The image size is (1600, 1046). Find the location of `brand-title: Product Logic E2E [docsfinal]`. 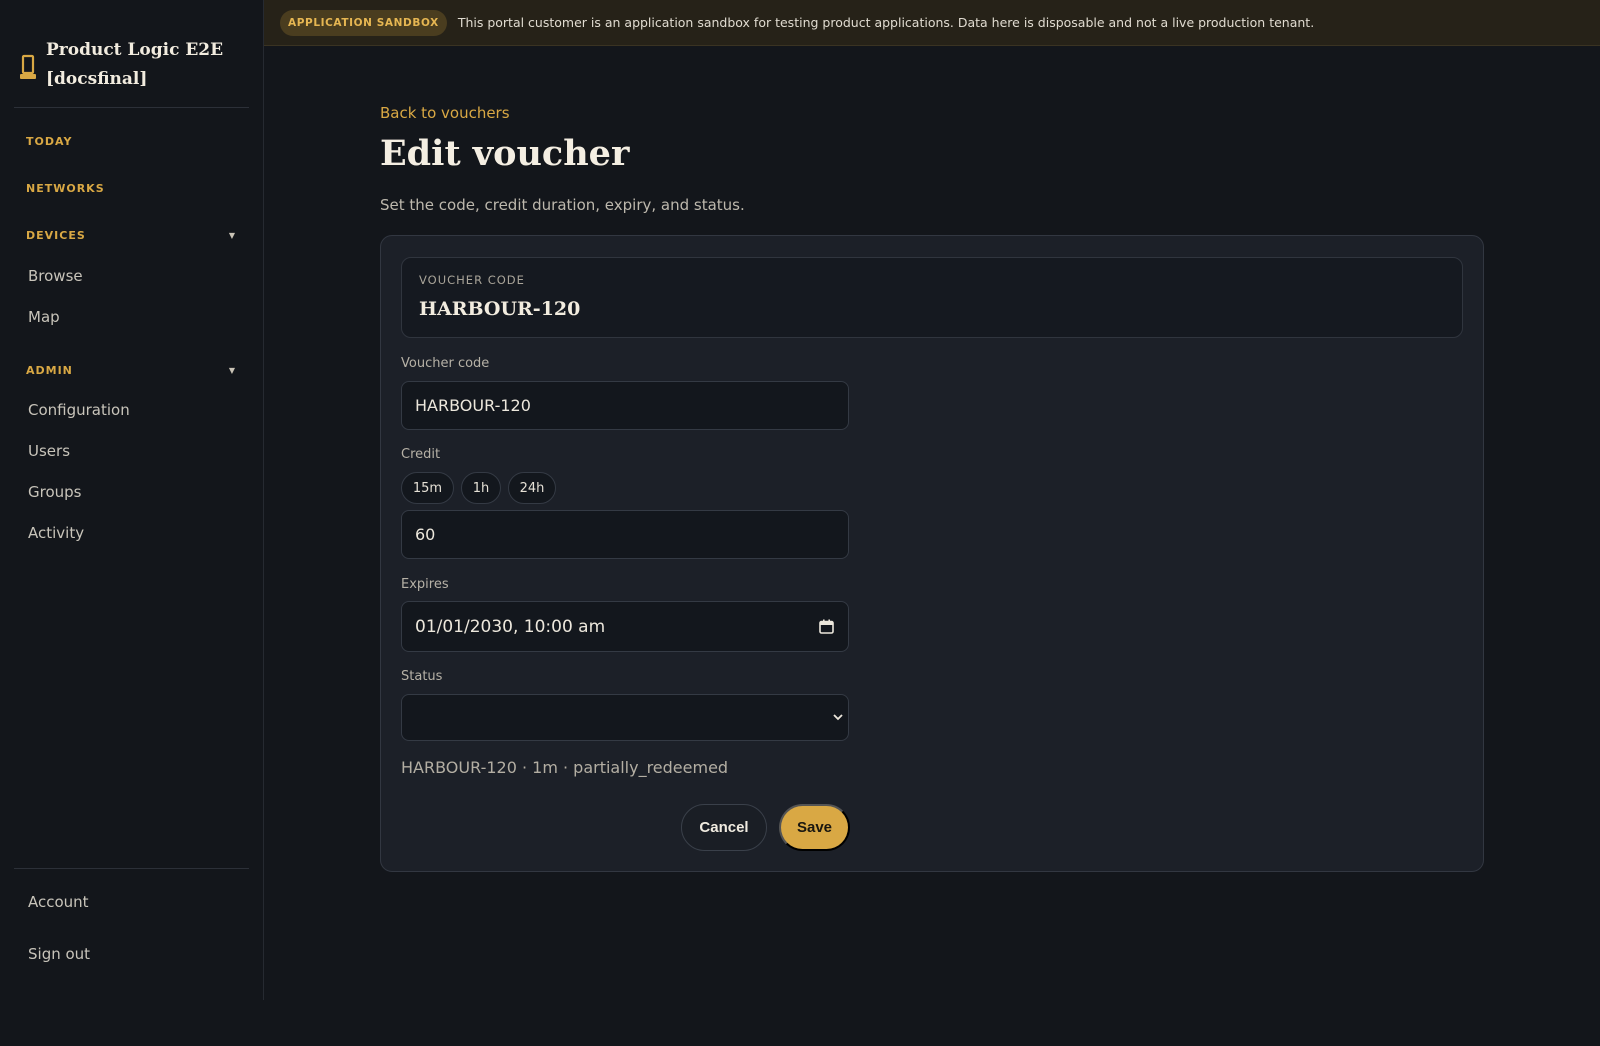

brand-title: Product Logic E2E [docsfinal] is located at coordinates (135, 64).